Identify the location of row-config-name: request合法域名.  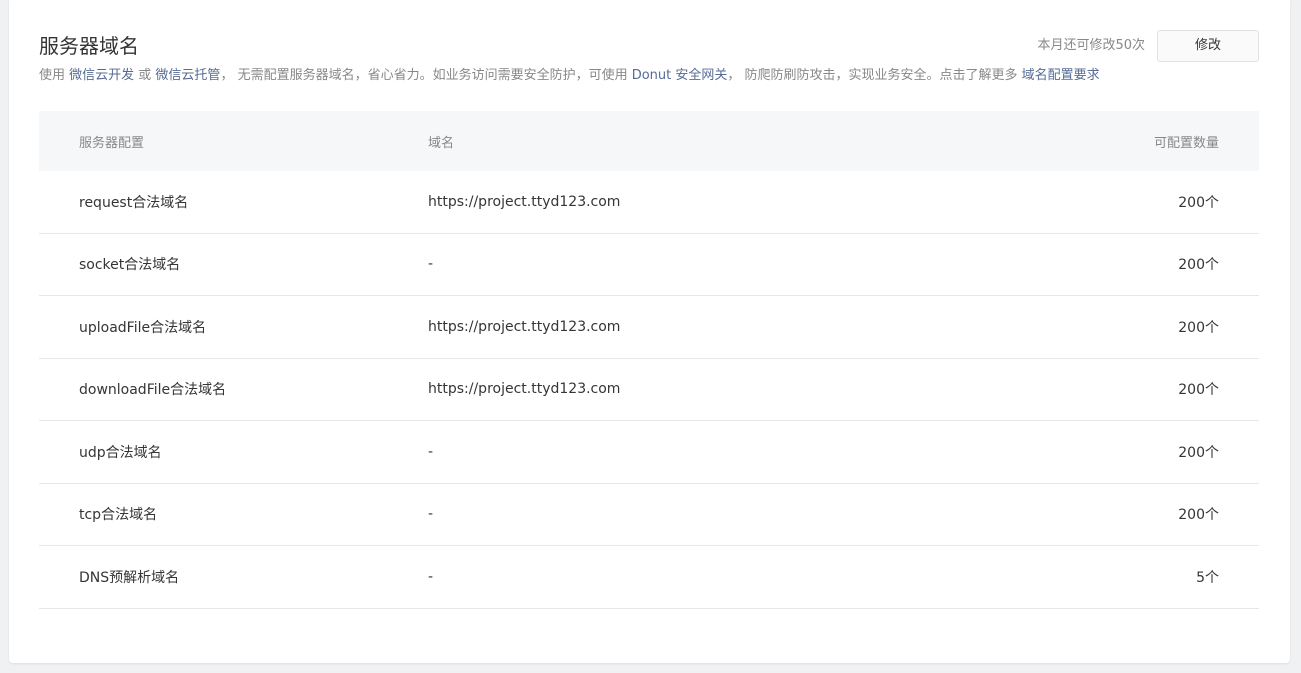
(134, 202).